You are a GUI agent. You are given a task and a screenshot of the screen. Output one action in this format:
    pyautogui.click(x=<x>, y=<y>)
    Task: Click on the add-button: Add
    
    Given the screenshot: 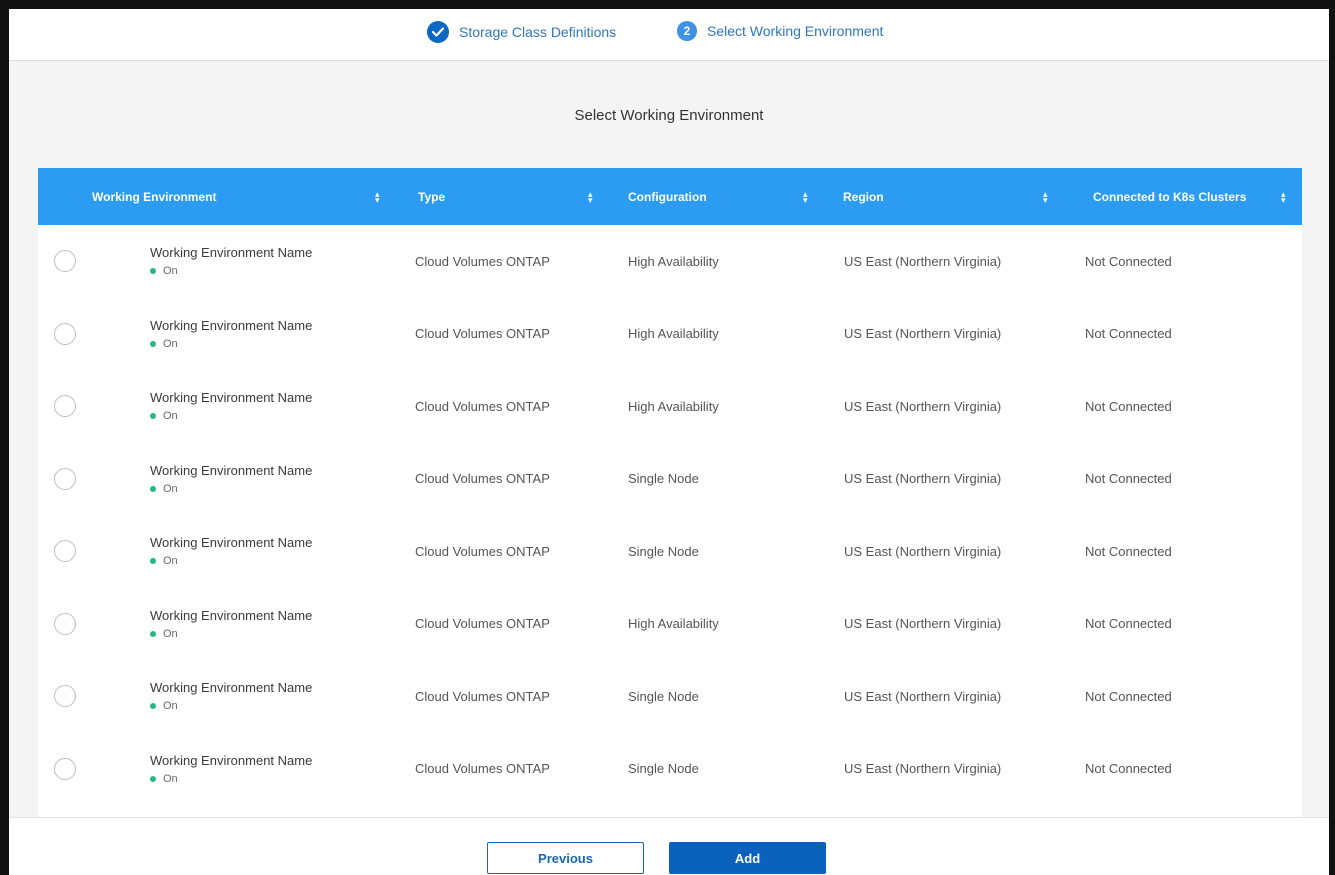 What is the action you would take?
    pyautogui.click(x=747, y=858)
    